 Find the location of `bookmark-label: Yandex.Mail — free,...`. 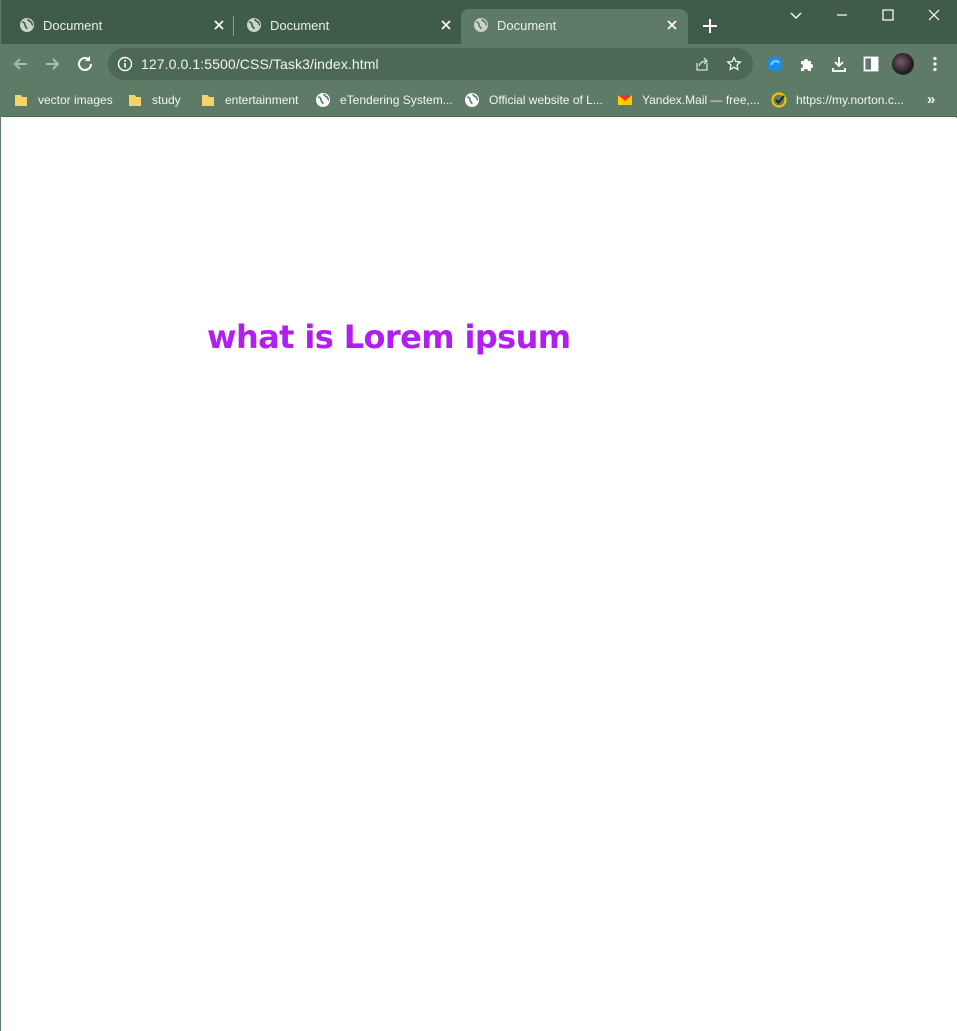

bookmark-label: Yandex.Mail — free,... is located at coordinates (701, 100).